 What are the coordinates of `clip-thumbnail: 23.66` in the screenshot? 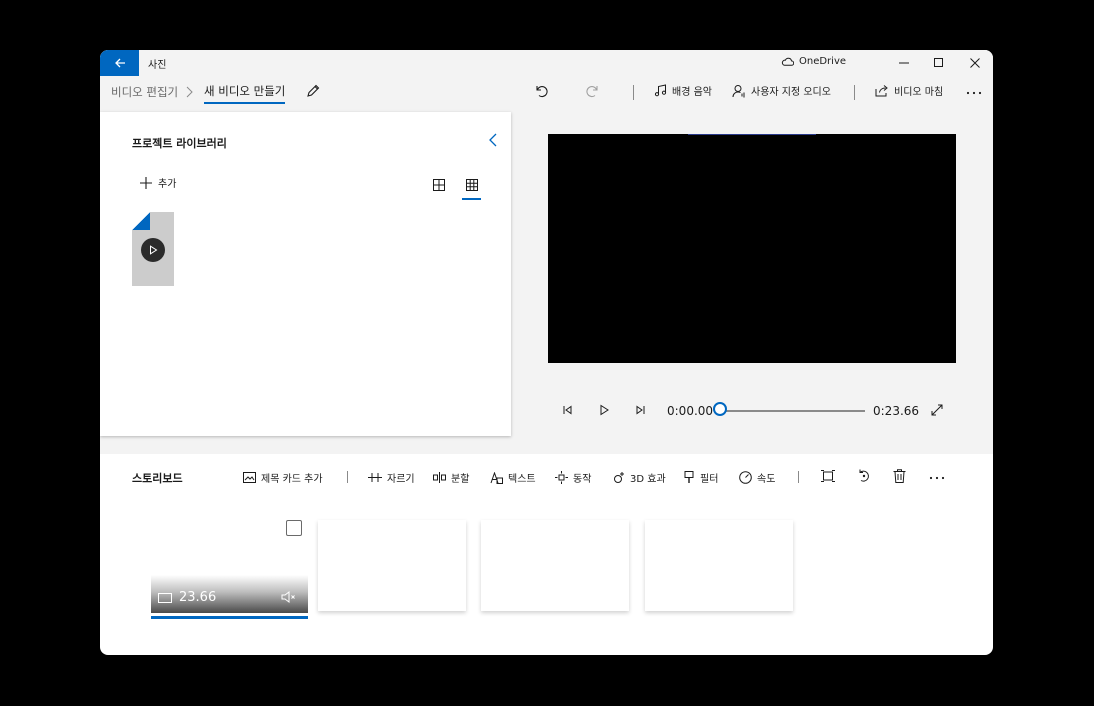 It's located at (229, 594).